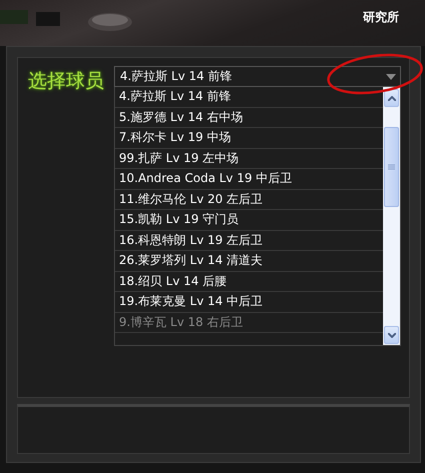  Describe the element at coordinates (249, 261) in the screenshot. I see `player-option: 26.莱罗塔列 Lv 14 清道夫` at that location.